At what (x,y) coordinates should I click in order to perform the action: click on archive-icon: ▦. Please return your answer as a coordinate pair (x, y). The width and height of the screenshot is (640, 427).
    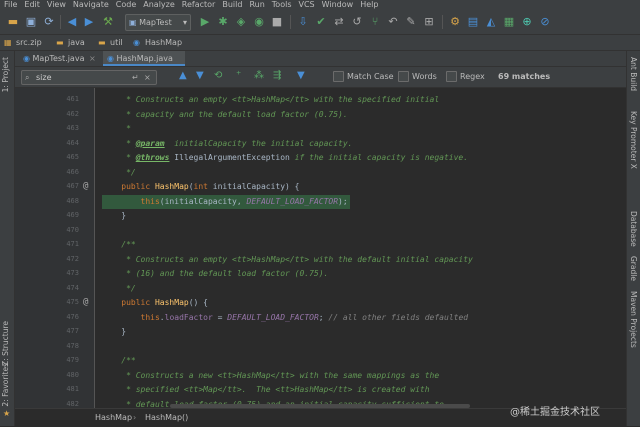
    Looking at the image, I should click on (8, 42).